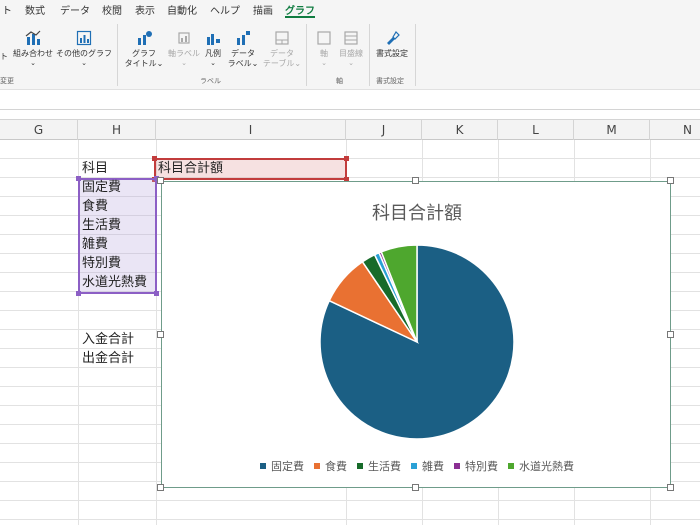  What do you see at coordinates (263, 9) in the screenshot?
I see `tab-draw: 描画` at bounding box center [263, 9].